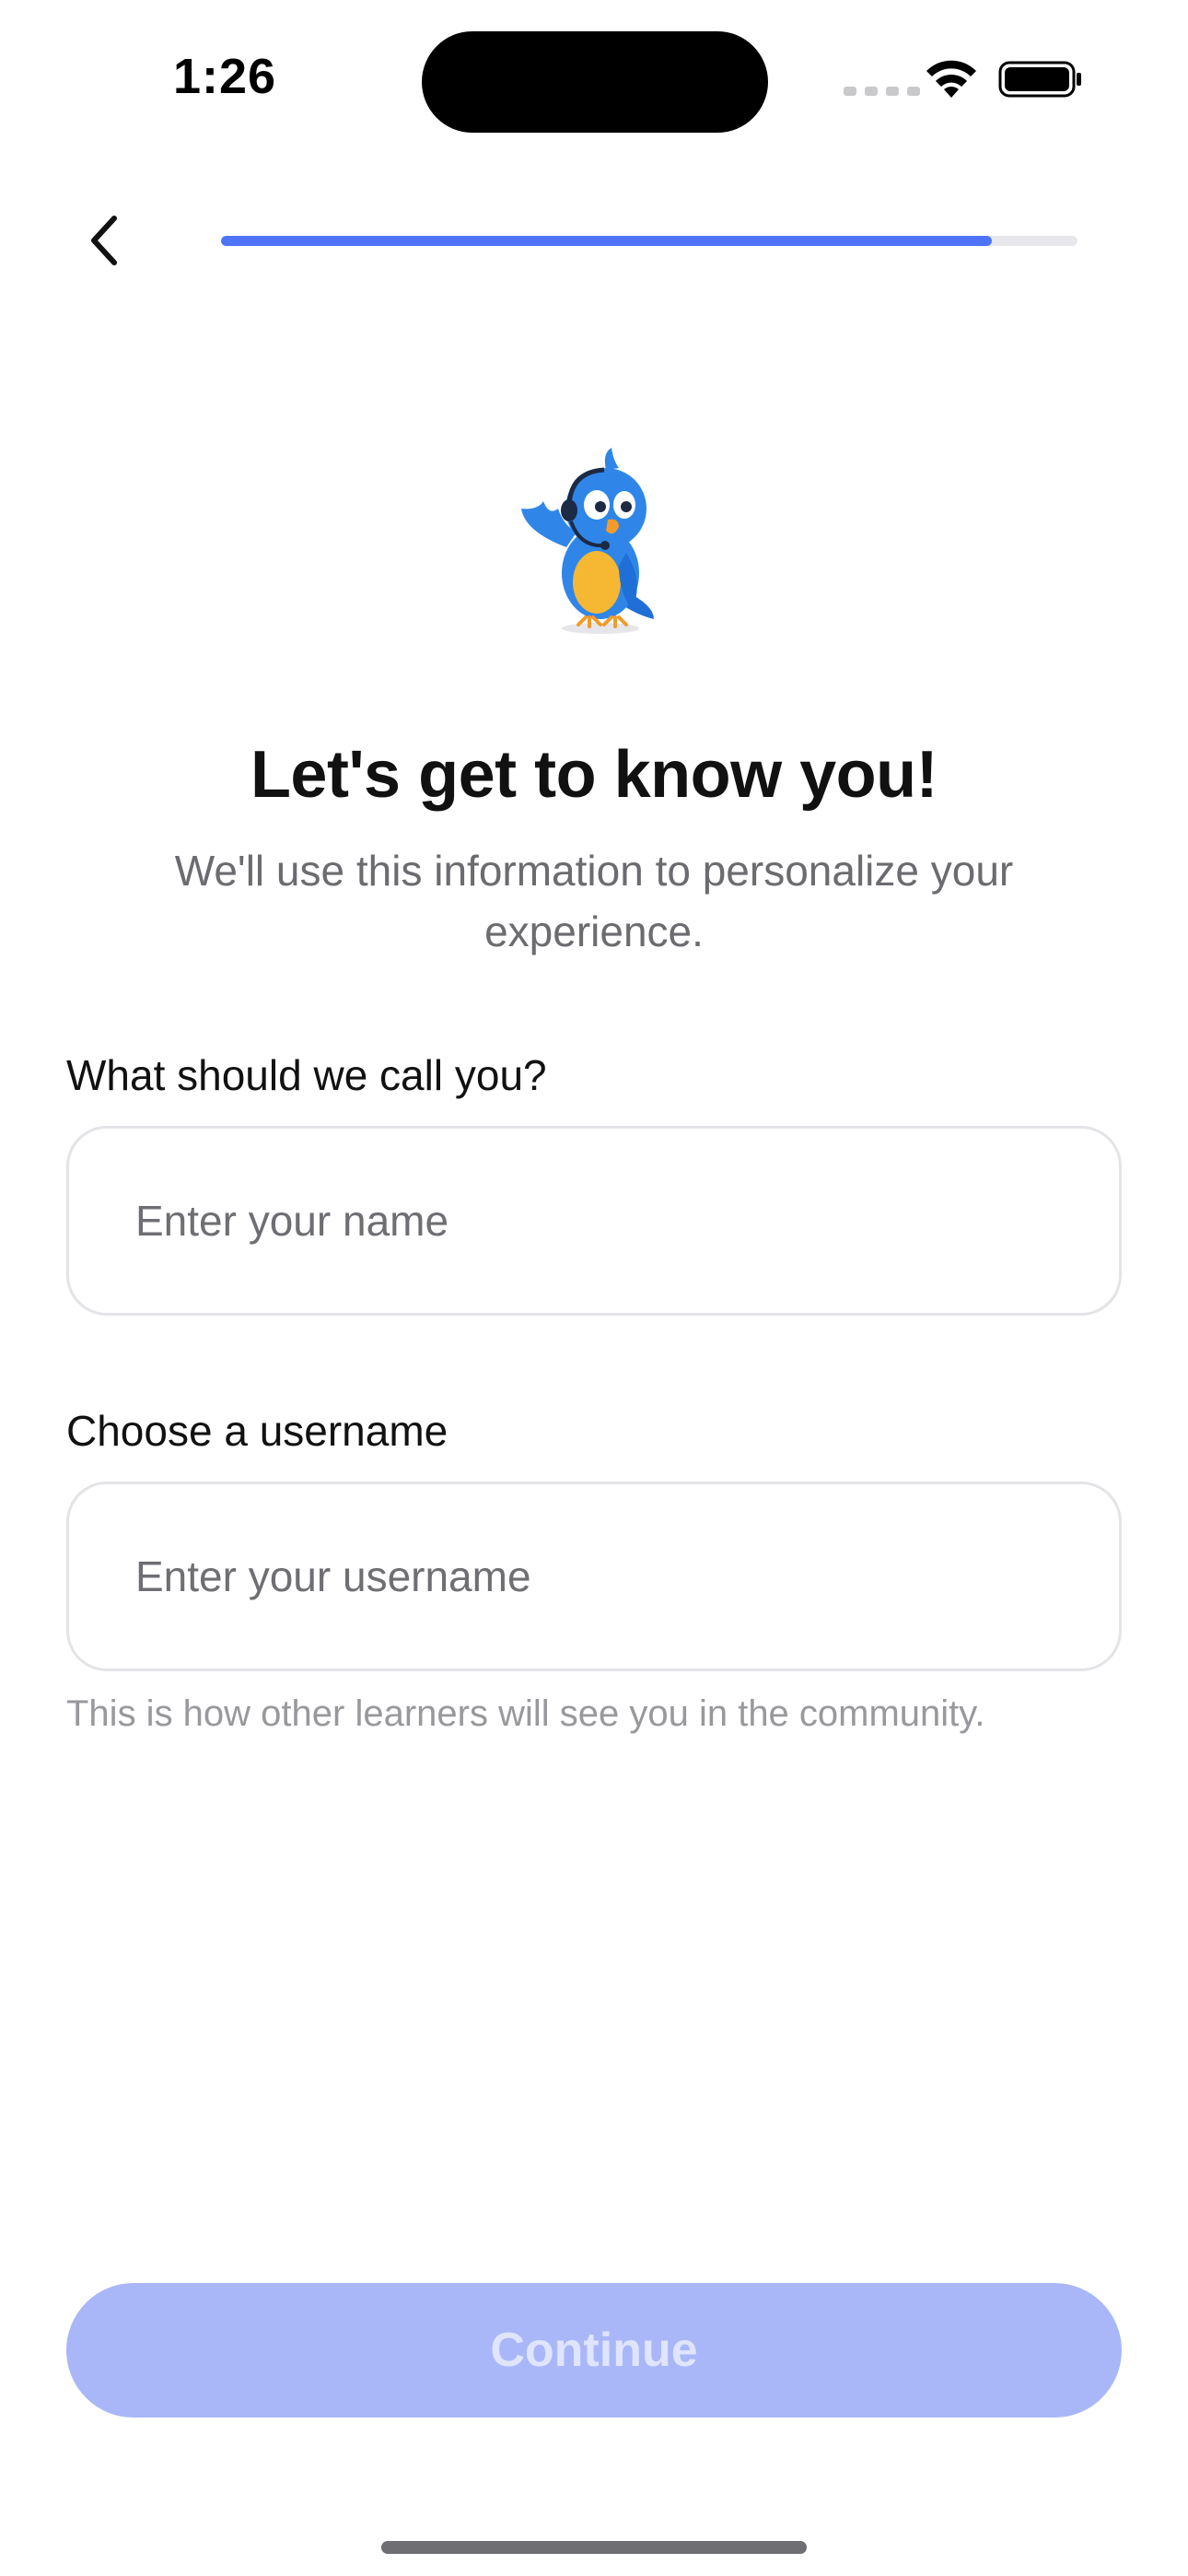  Describe the element at coordinates (882, 91) in the screenshot. I see `cellular-signal-icon` at that location.